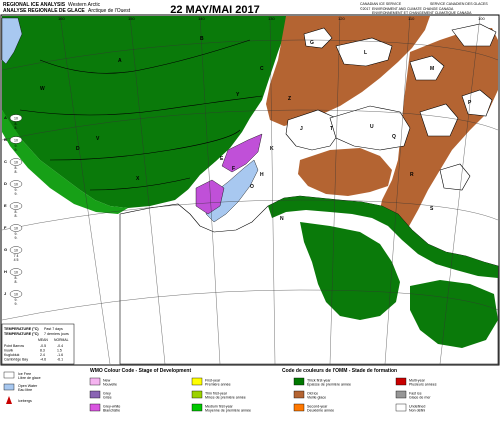 The image size is (500, 426). Describe the element at coordinates (56, 334) in the screenshot. I see `temp-period-fr: 7 derniers jours` at that location.